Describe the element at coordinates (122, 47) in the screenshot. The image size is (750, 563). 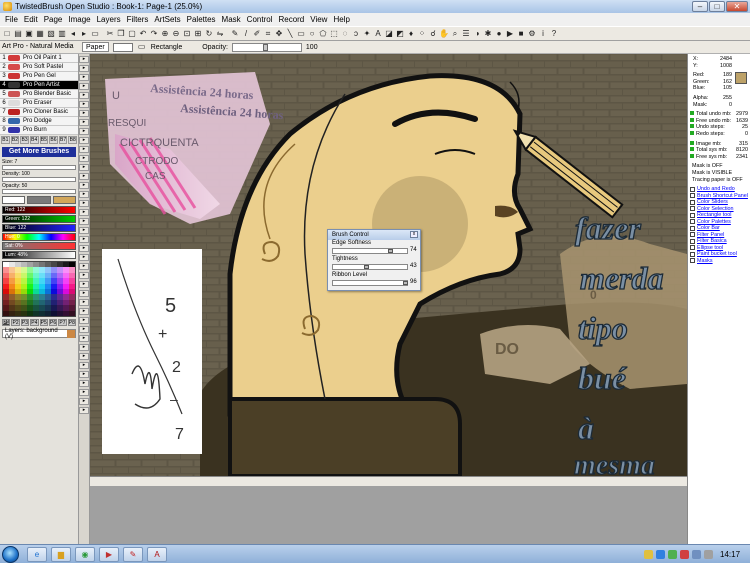
I see `paper-swatch` at that location.